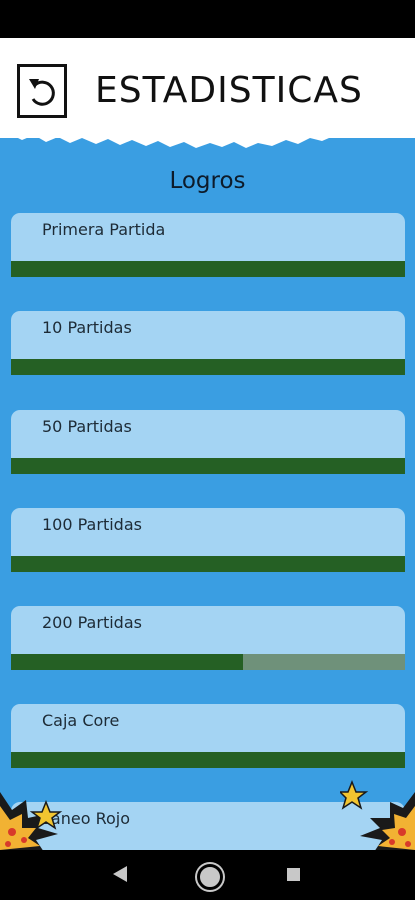 Image resolution: width=415 pixels, height=900 pixels. Describe the element at coordinates (208, 245) in the screenshot. I see `achievement-card: Primera Partida` at that location.